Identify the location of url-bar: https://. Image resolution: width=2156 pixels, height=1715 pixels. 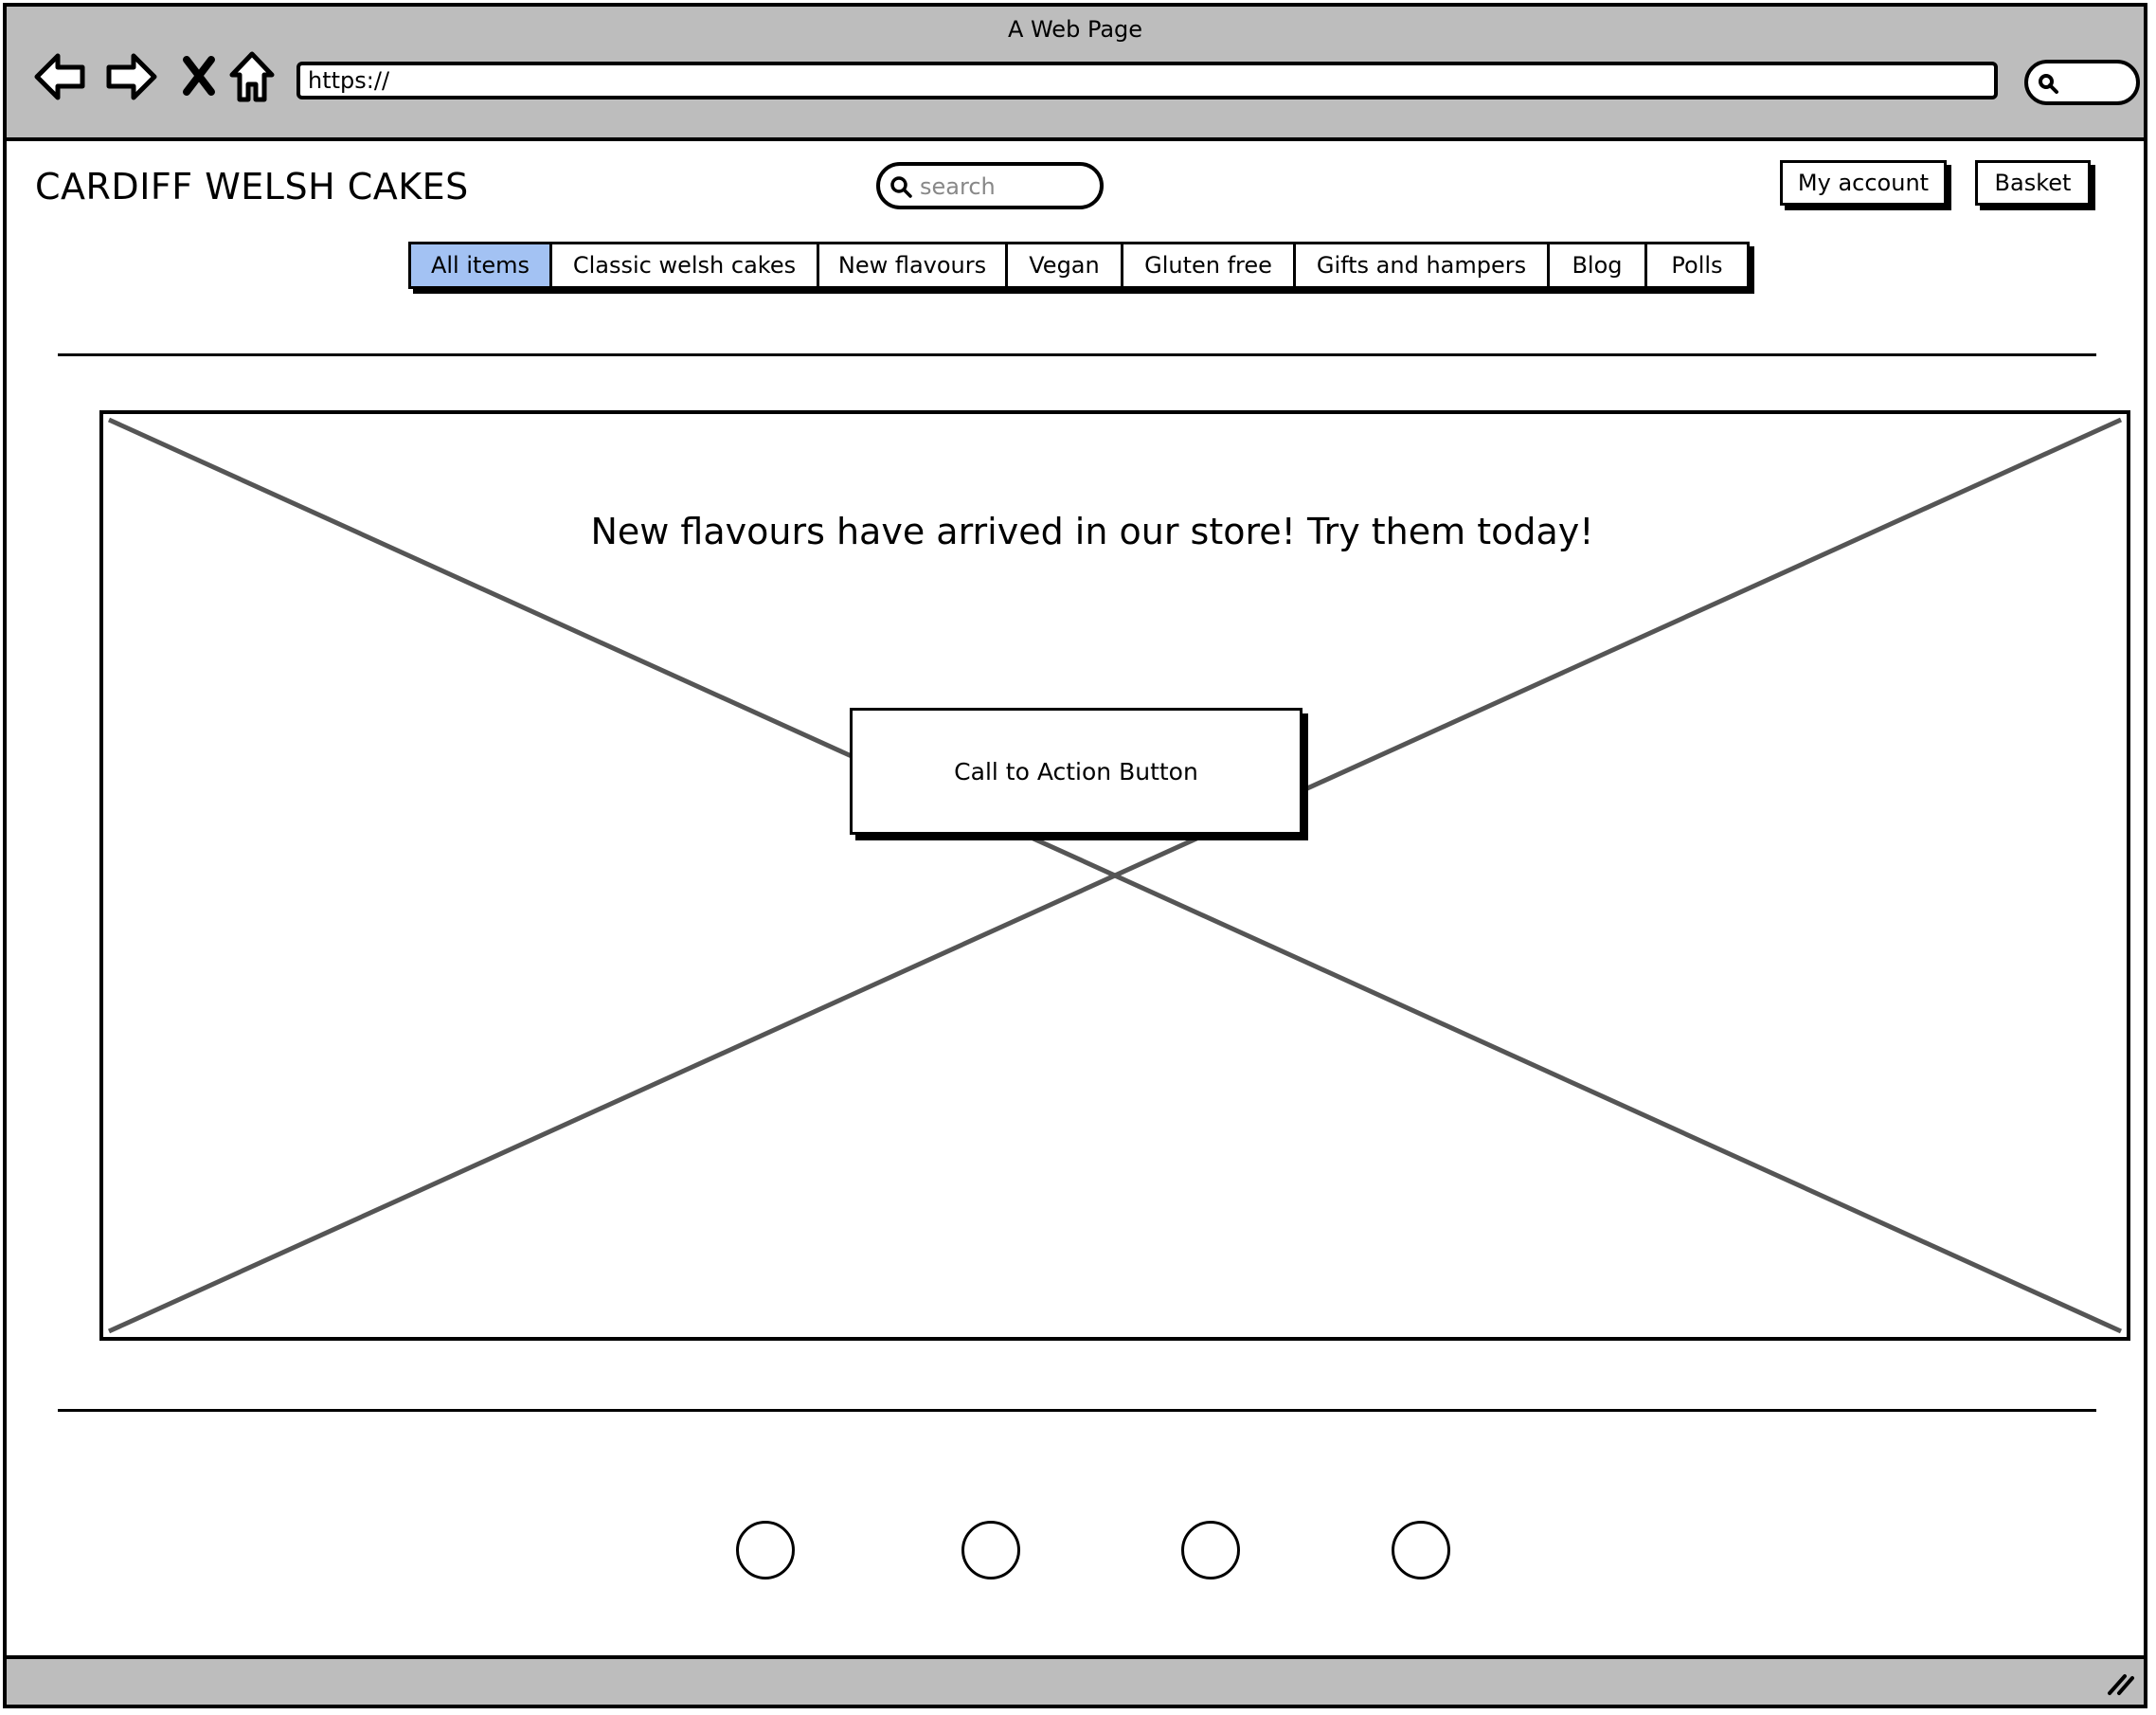
(1147, 80).